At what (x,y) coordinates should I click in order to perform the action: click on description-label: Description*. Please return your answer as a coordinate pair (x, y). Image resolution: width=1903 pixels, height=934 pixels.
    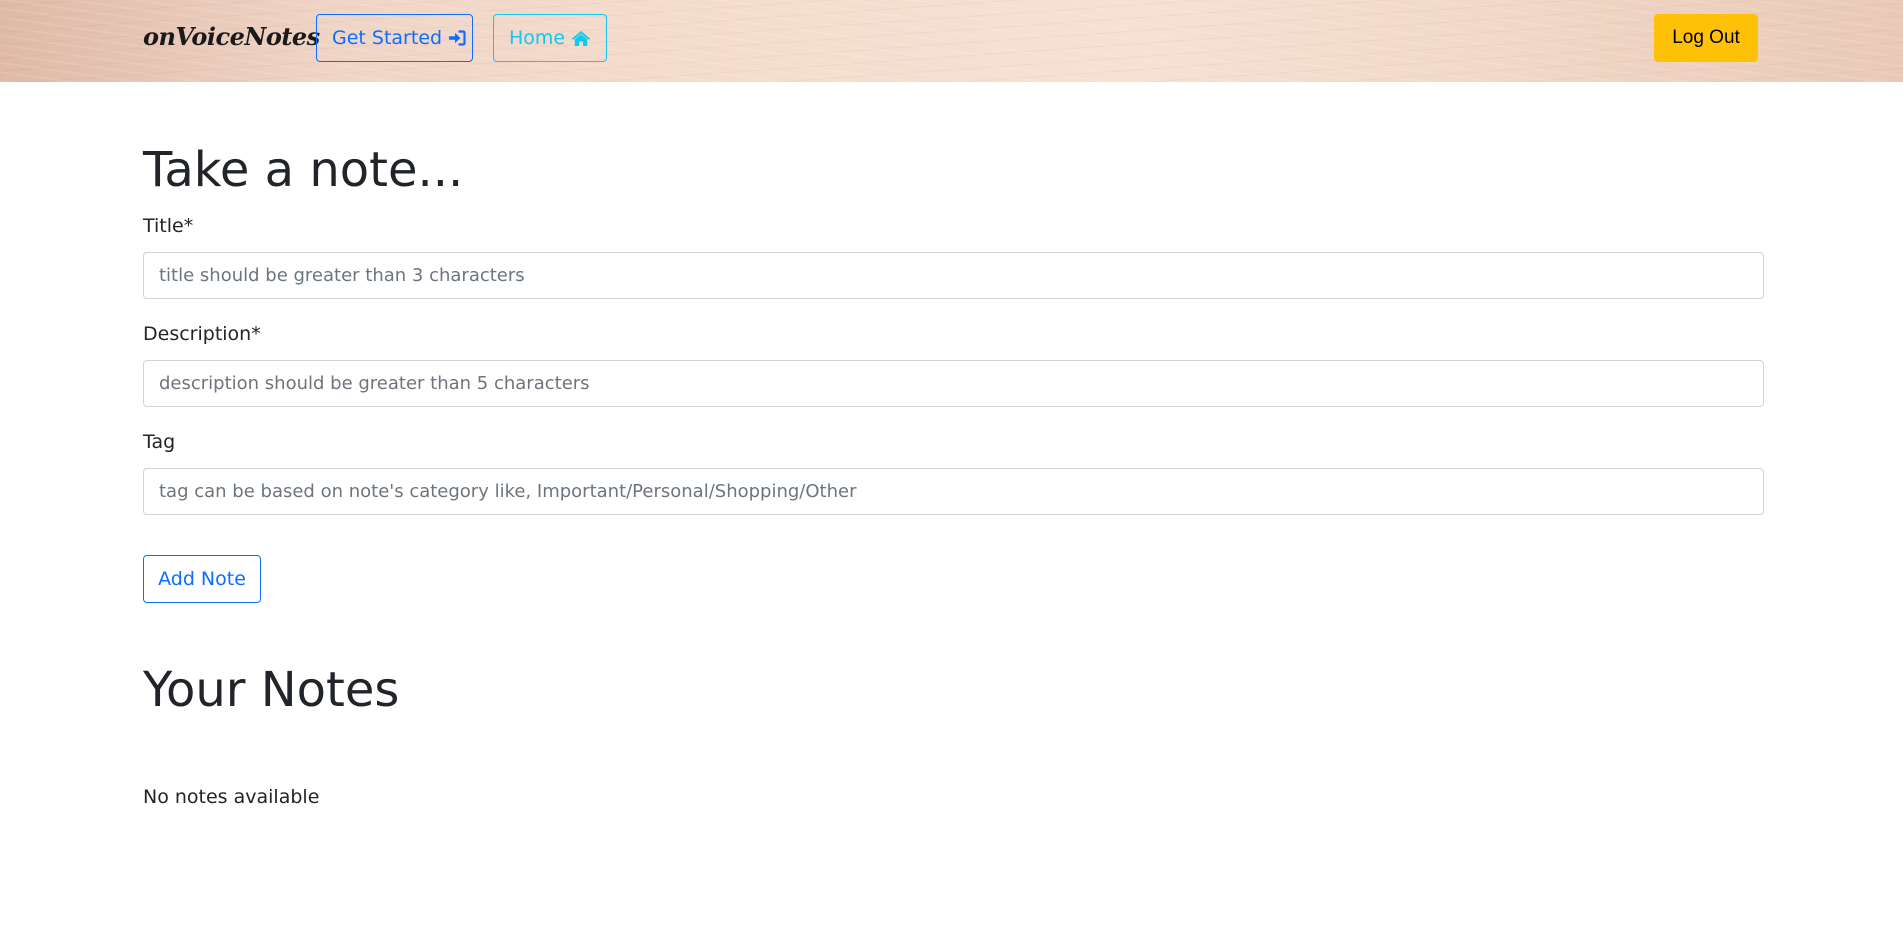
    Looking at the image, I should click on (202, 334).